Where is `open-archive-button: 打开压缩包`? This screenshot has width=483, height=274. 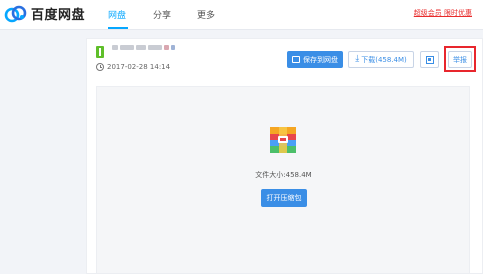
open-archive-button: 打开压缩包 is located at coordinates (284, 198).